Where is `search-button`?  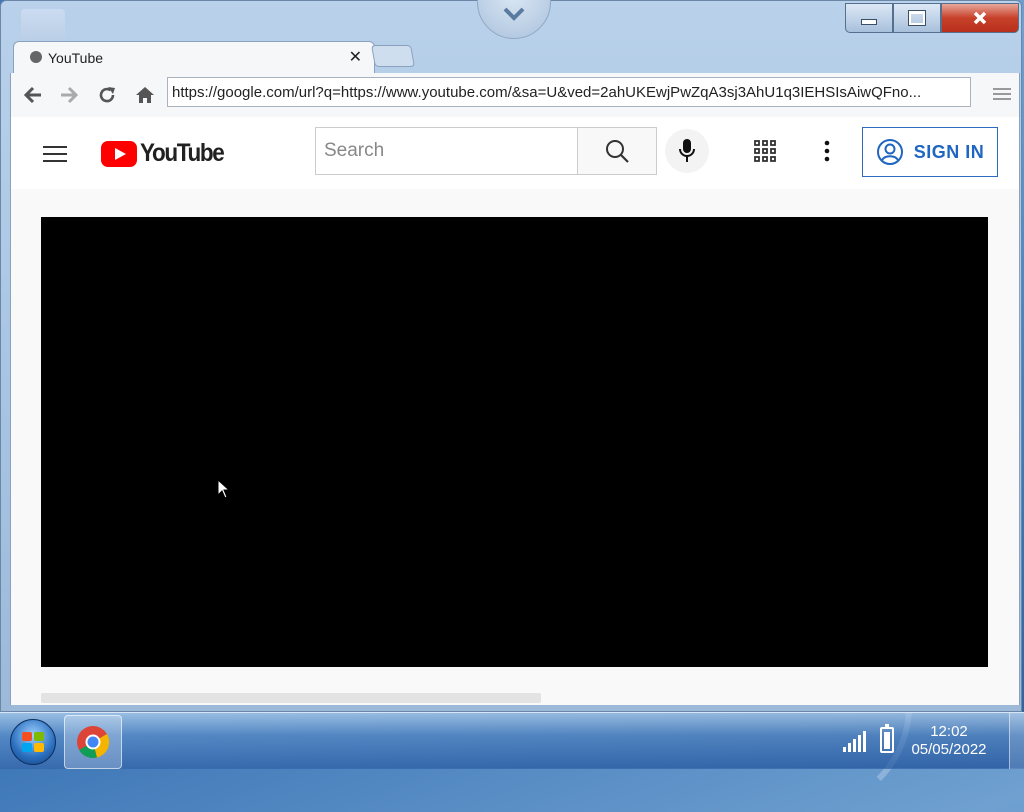 search-button is located at coordinates (617, 151).